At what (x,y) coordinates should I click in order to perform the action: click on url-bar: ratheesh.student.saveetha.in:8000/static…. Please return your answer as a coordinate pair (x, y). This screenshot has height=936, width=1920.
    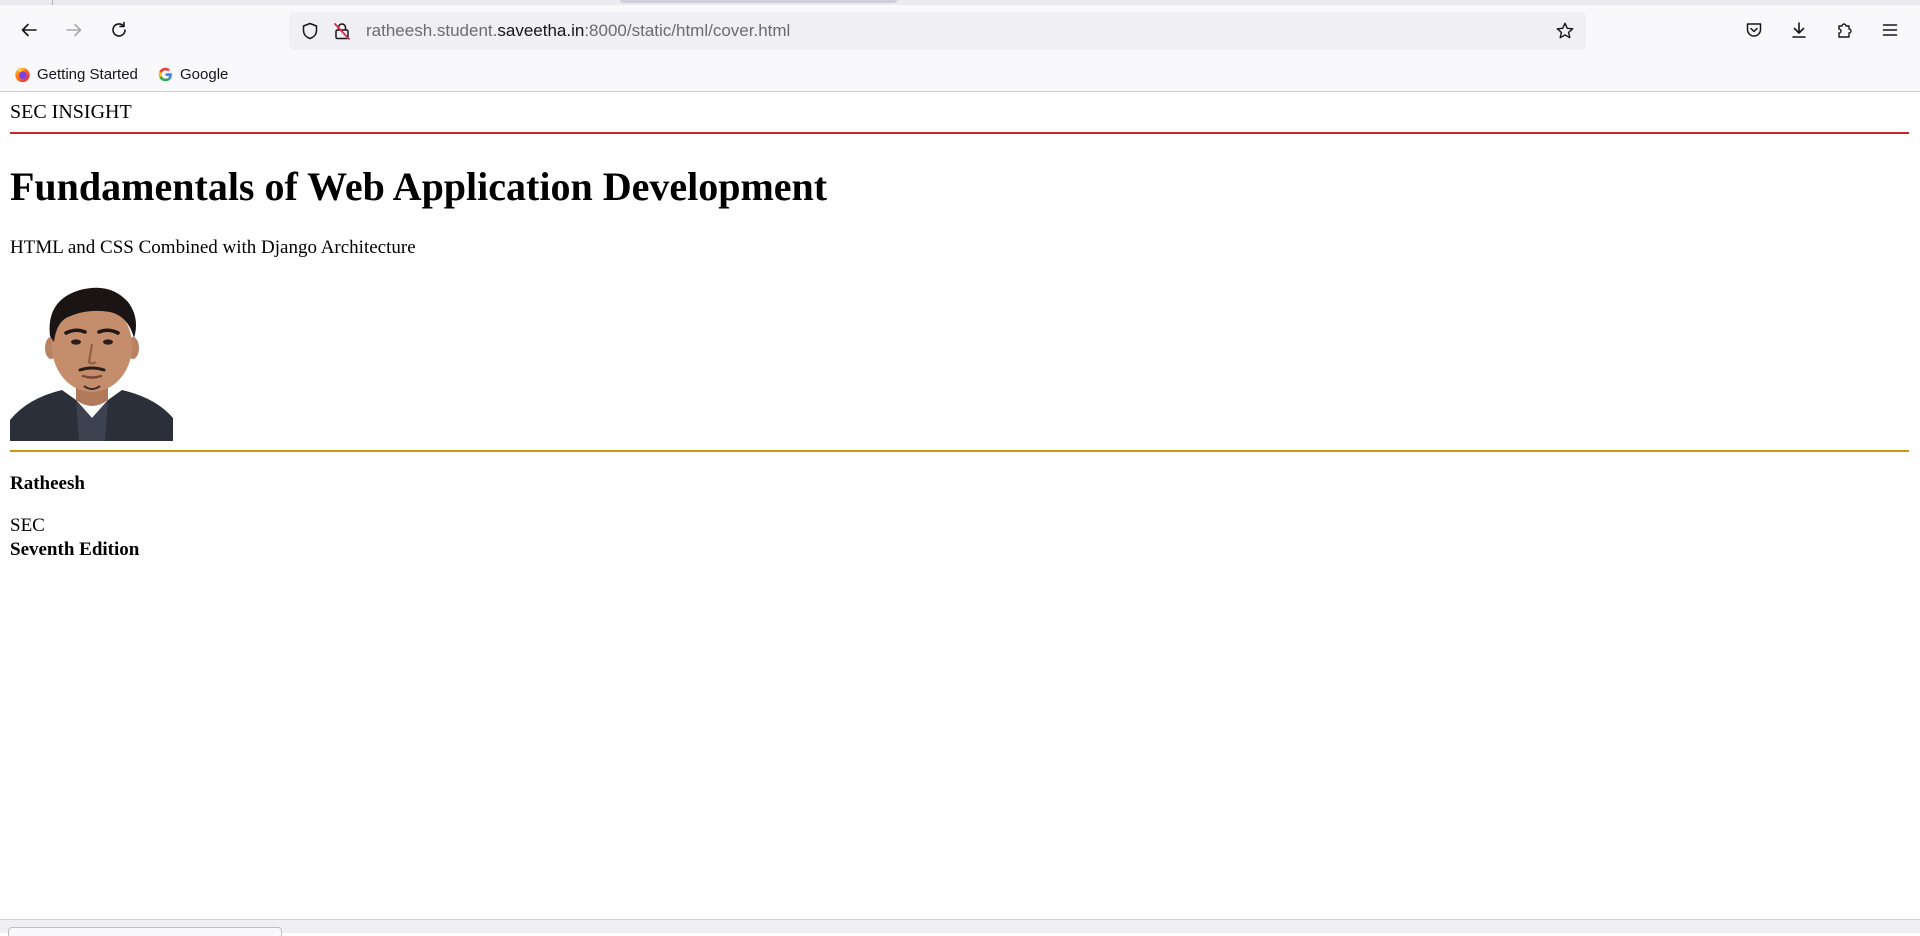
    Looking at the image, I should click on (937, 31).